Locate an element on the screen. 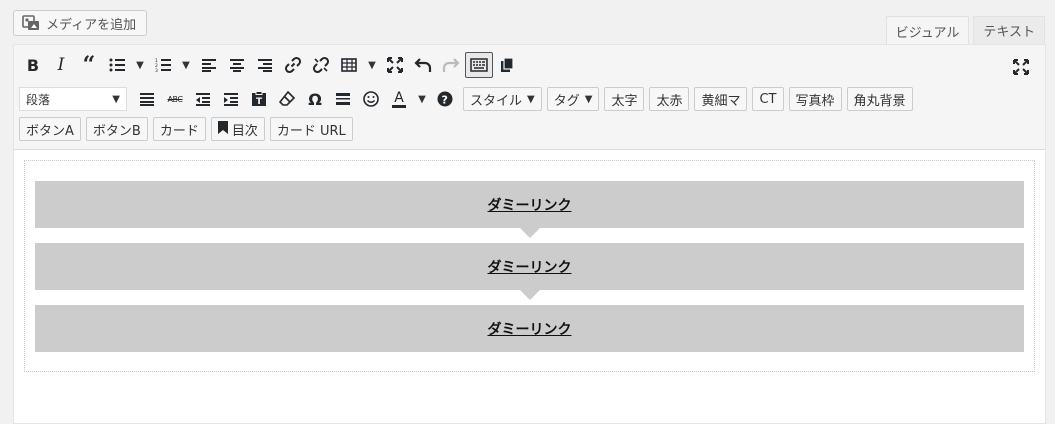 This screenshot has width=1055, height=424. button-a-button: ボタンA is located at coordinates (50, 129).